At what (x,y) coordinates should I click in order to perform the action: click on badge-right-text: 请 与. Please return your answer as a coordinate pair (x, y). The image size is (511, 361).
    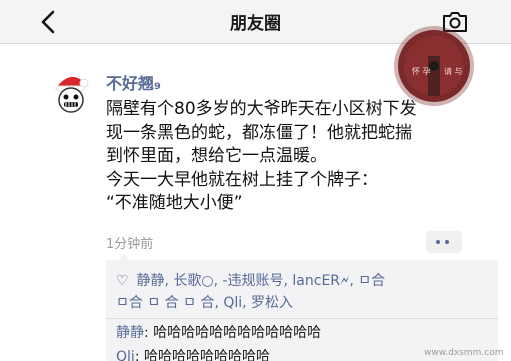
    Looking at the image, I should click on (453, 71).